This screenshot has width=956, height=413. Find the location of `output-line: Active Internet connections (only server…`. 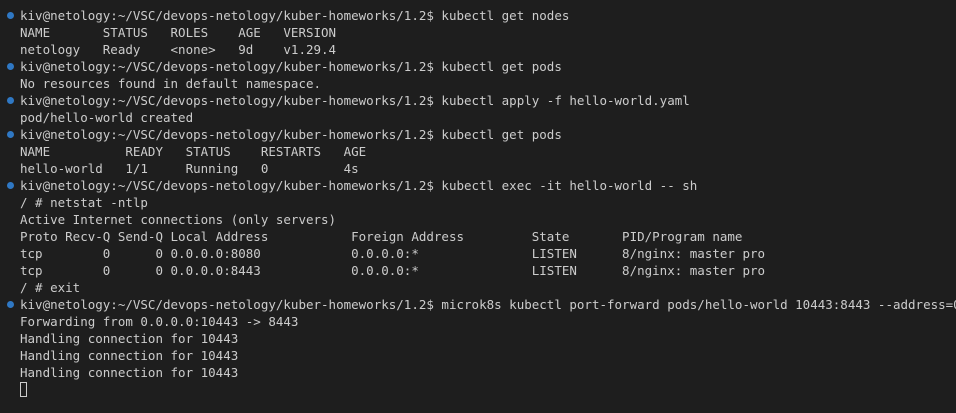

output-line: Active Internet connections (only server… is located at coordinates (478, 219).